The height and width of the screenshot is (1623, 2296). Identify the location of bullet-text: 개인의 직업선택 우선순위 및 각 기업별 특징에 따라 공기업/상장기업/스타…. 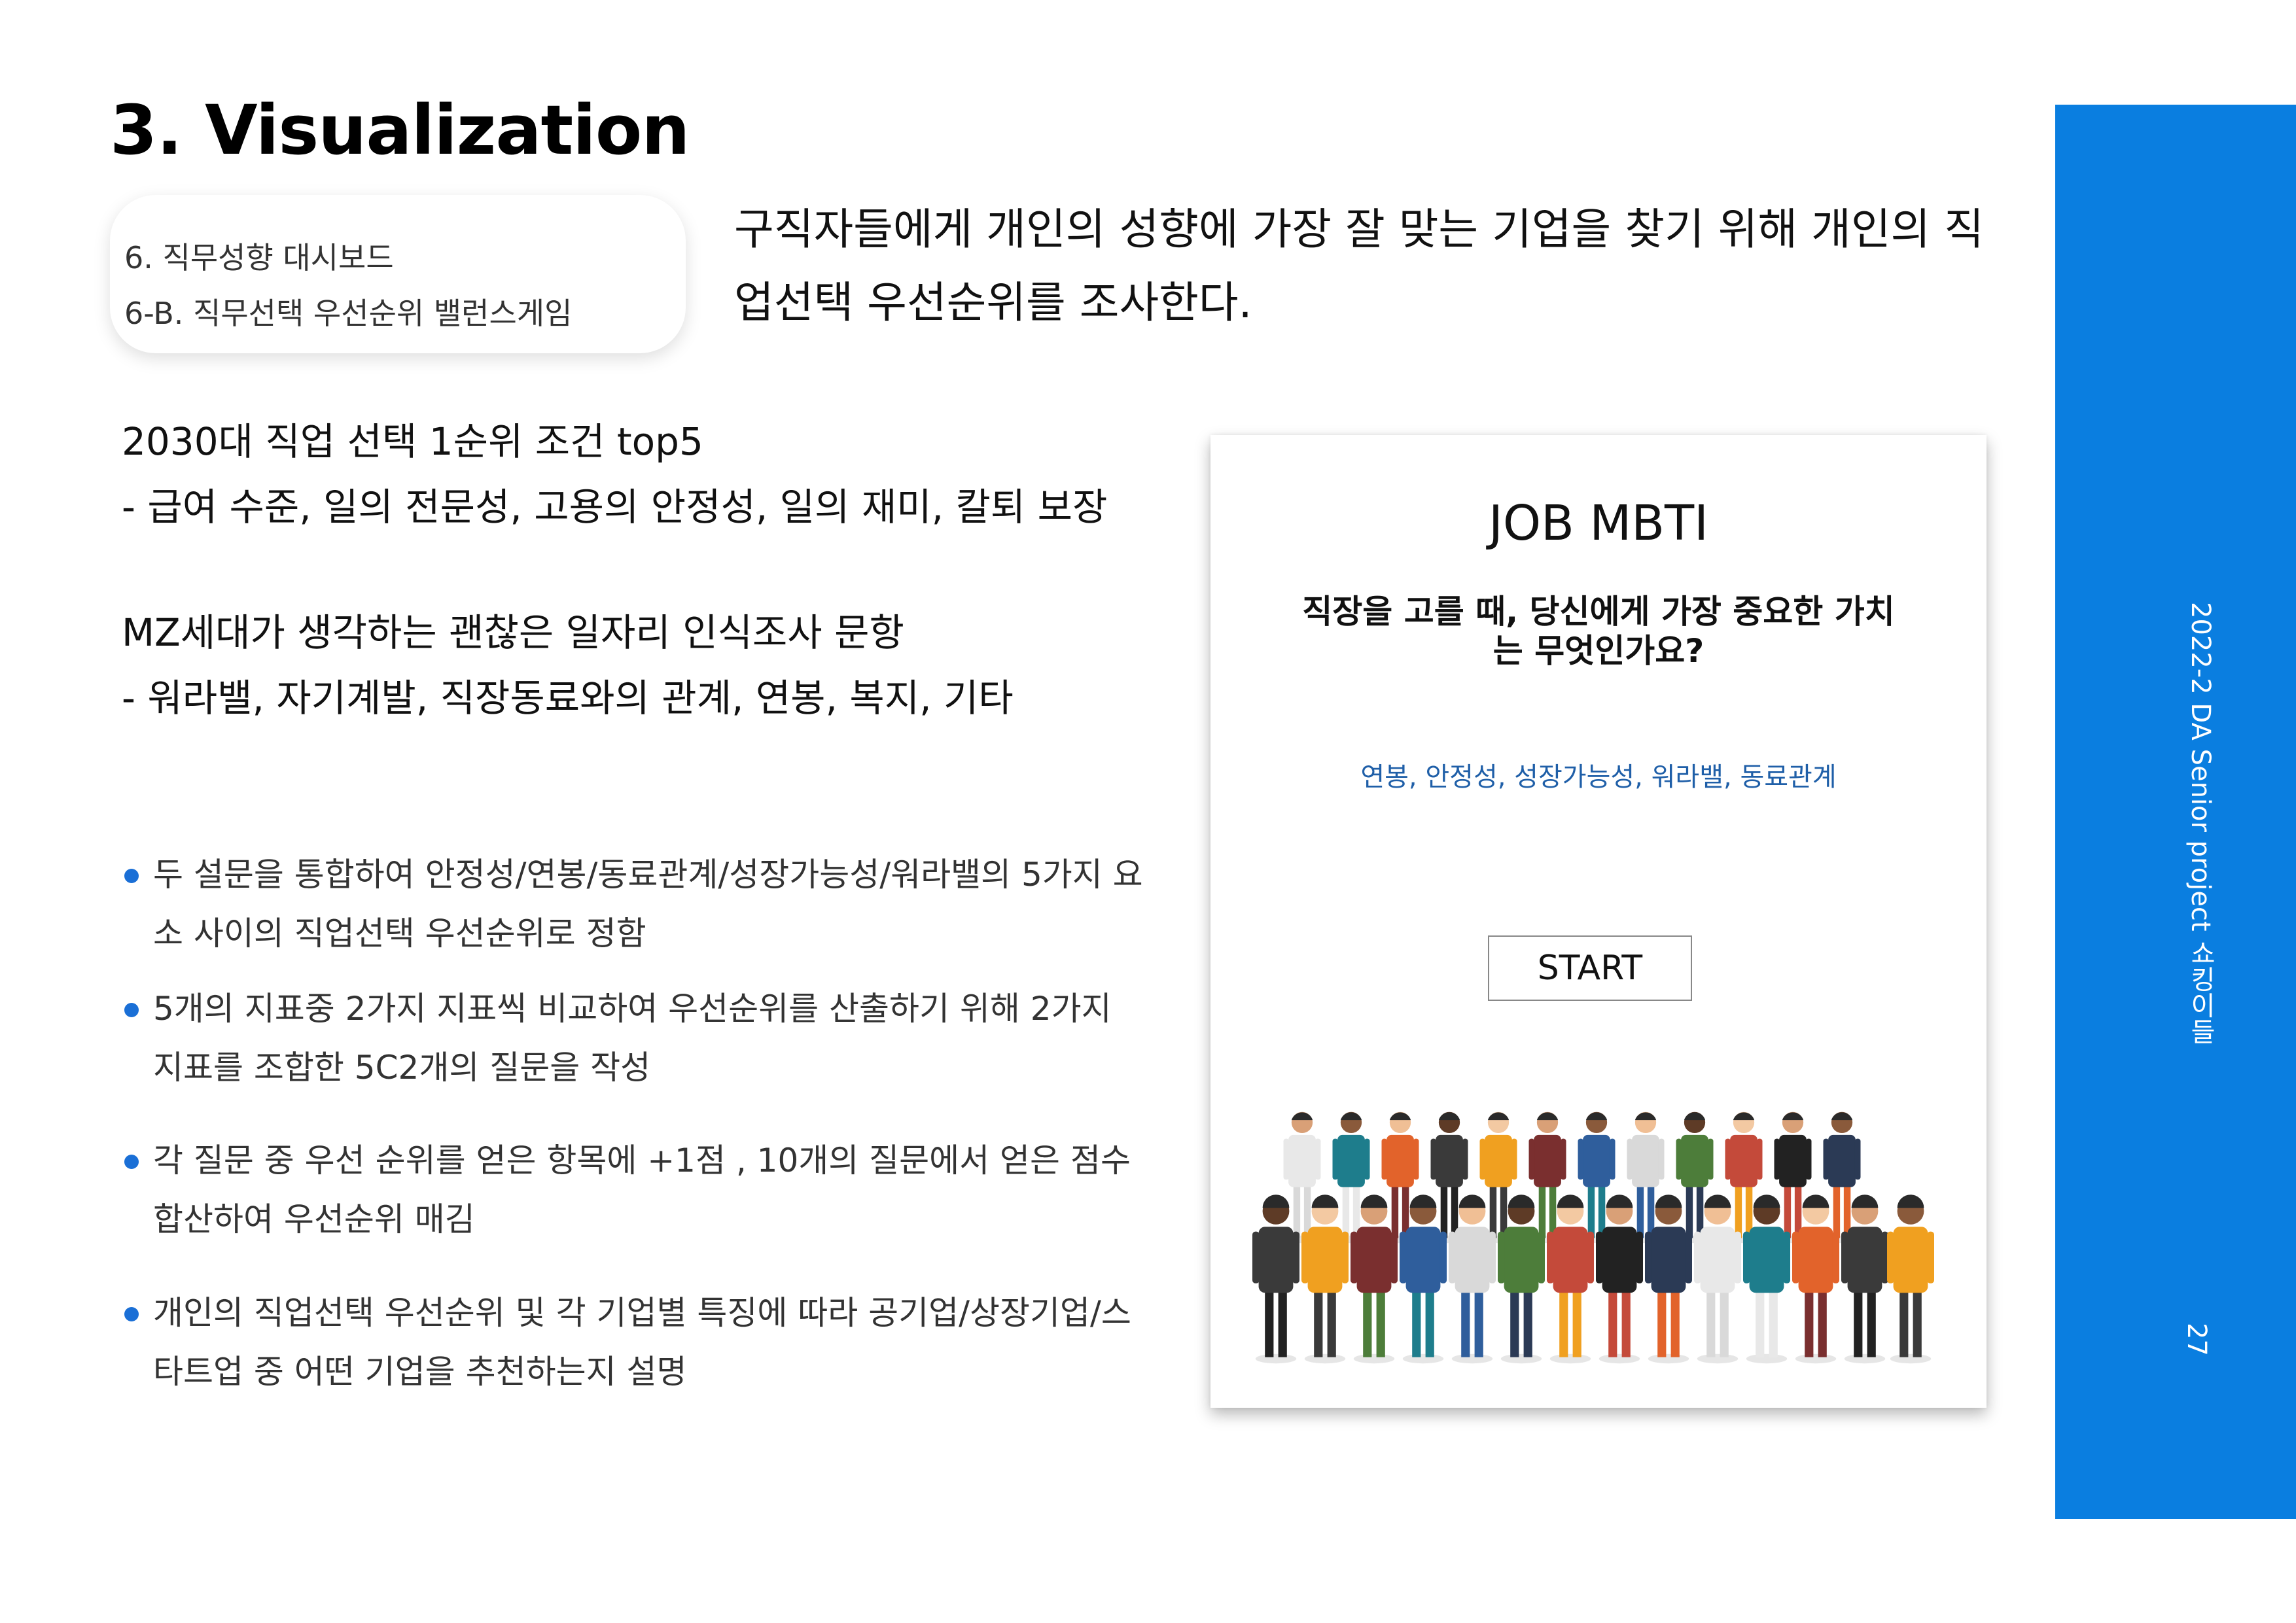
(642, 1342).